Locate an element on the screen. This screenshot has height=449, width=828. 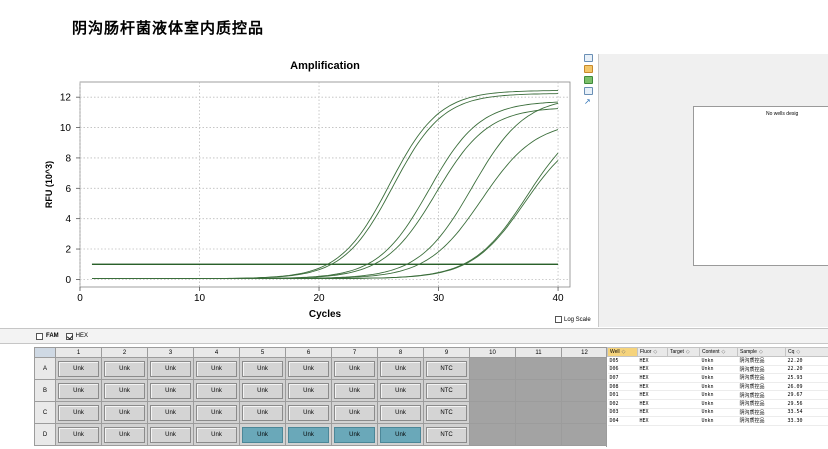
plate-column-header: 6 is located at coordinates (308, 352).